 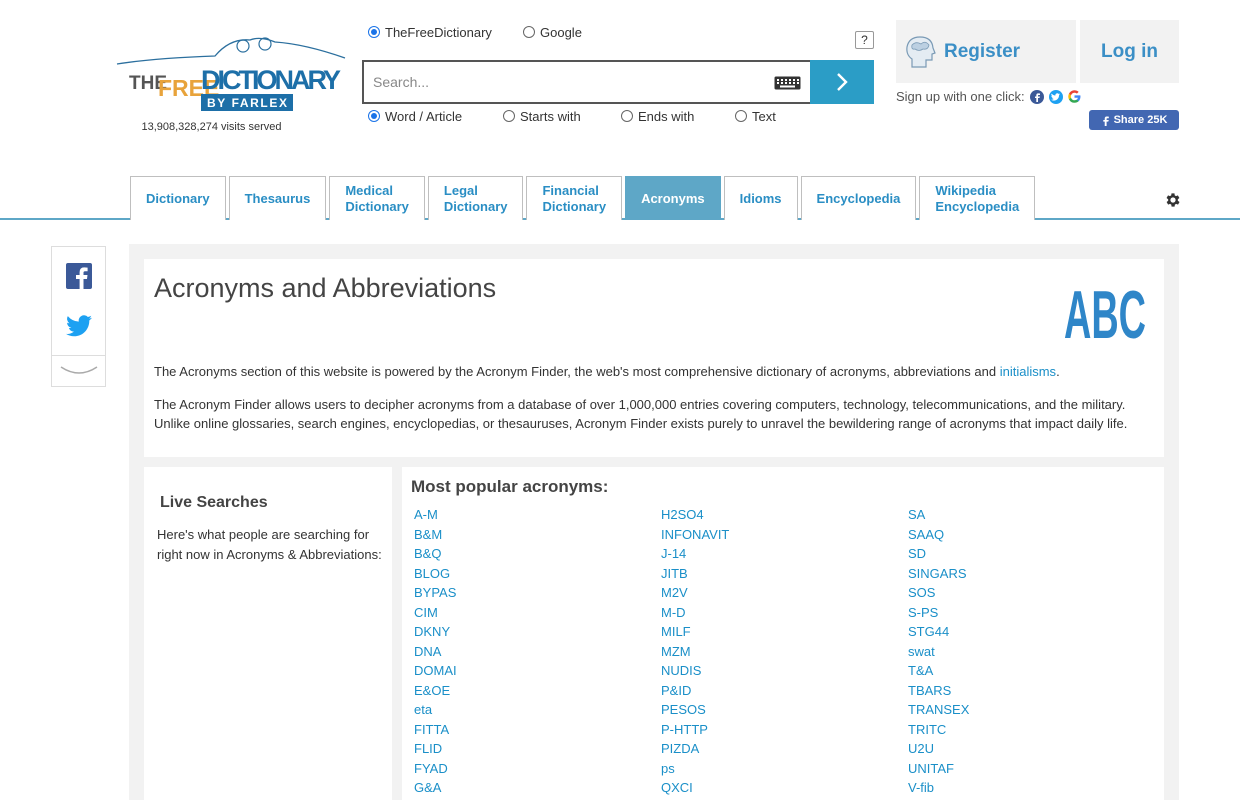 I want to click on acronym-link: P-HTTP, so click(x=695, y=730).